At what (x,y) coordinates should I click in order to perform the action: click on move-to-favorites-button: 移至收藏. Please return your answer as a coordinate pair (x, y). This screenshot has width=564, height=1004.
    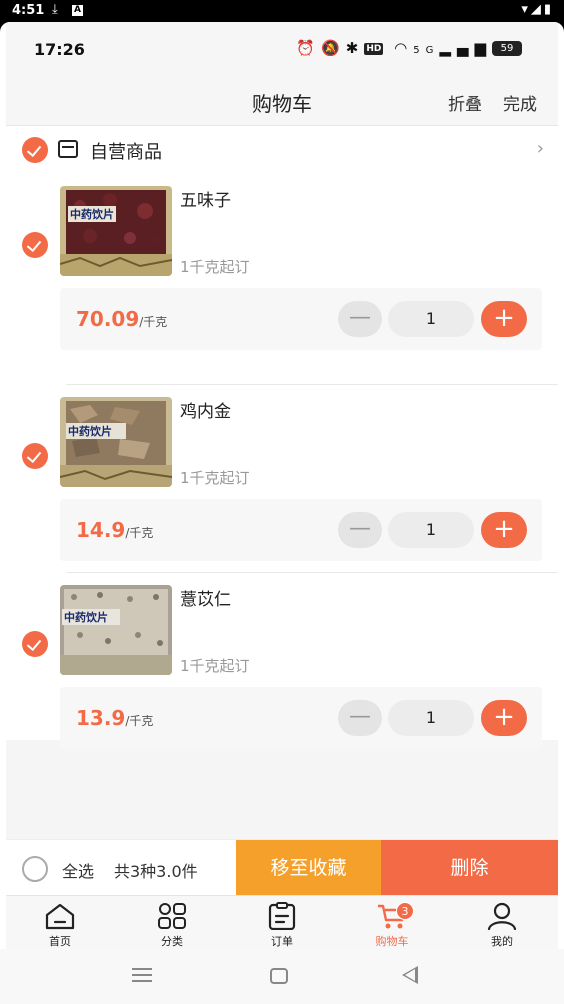
    Looking at the image, I should click on (308, 868).